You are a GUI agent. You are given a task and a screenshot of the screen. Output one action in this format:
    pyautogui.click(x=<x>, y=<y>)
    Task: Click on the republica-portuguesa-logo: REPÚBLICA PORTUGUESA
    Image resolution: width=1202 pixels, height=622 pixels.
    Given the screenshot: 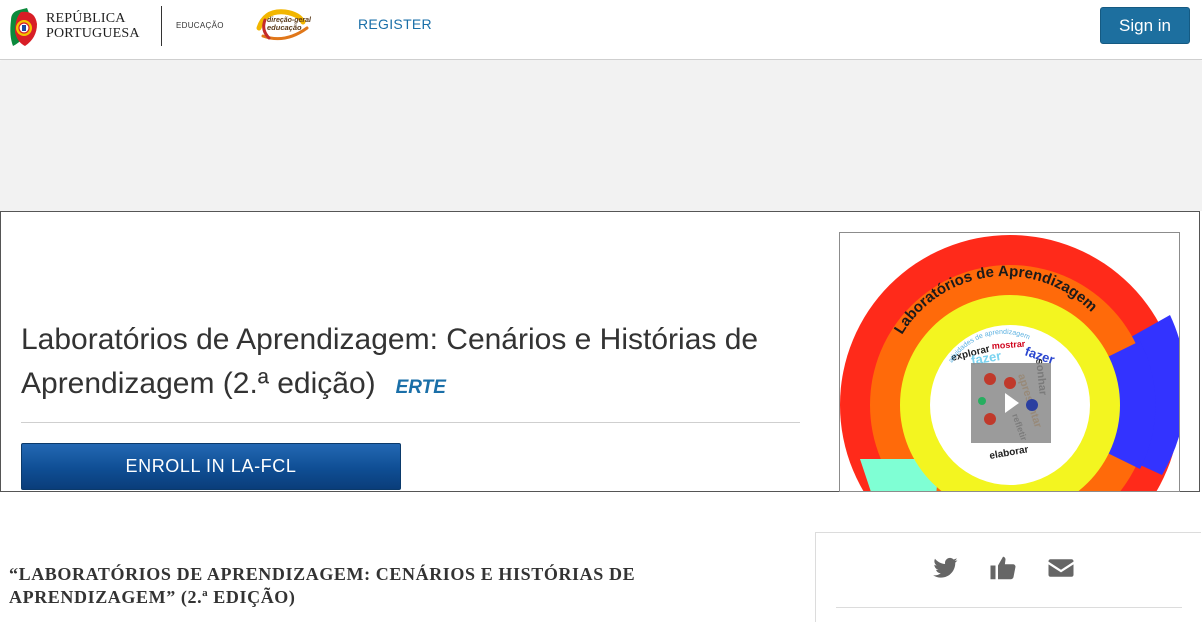 What is the action you would take?
    pyautogui.click(x=84, y=27)
    